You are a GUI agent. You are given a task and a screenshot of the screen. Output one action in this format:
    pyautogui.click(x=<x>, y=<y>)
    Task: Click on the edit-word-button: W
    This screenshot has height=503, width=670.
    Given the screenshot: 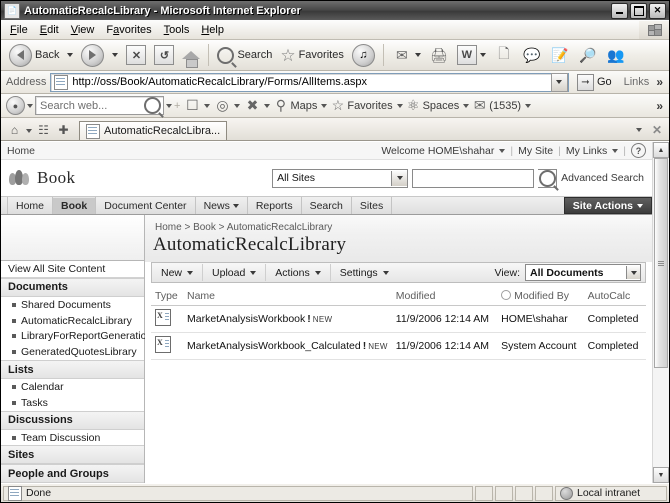 What is the action you would take?
    pyautogui.click(x=471, y=55)
    